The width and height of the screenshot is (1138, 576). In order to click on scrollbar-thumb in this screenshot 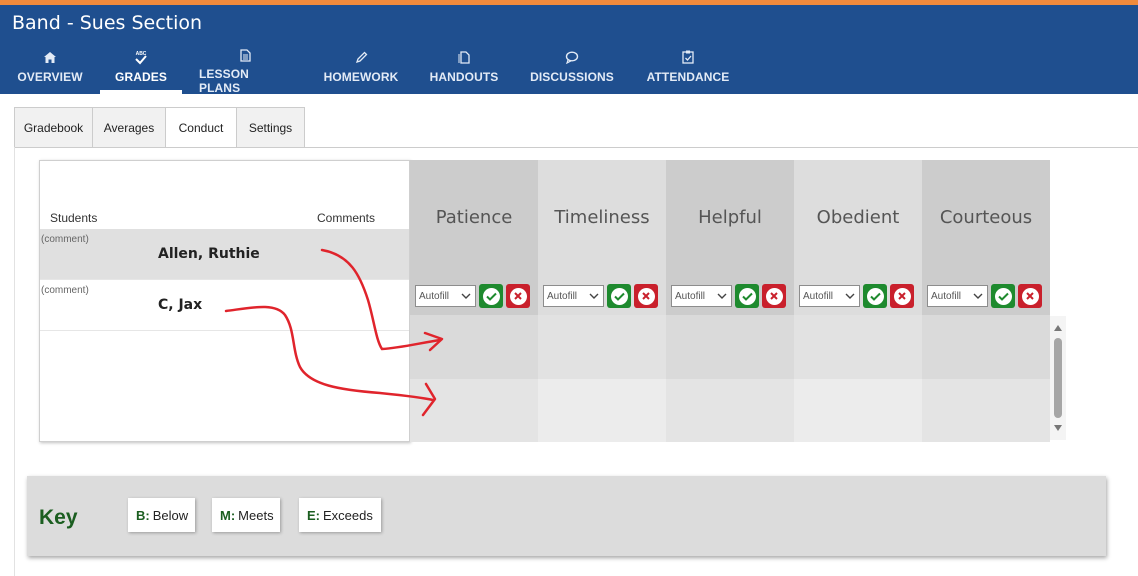, I will do `click(1058, 378)`.